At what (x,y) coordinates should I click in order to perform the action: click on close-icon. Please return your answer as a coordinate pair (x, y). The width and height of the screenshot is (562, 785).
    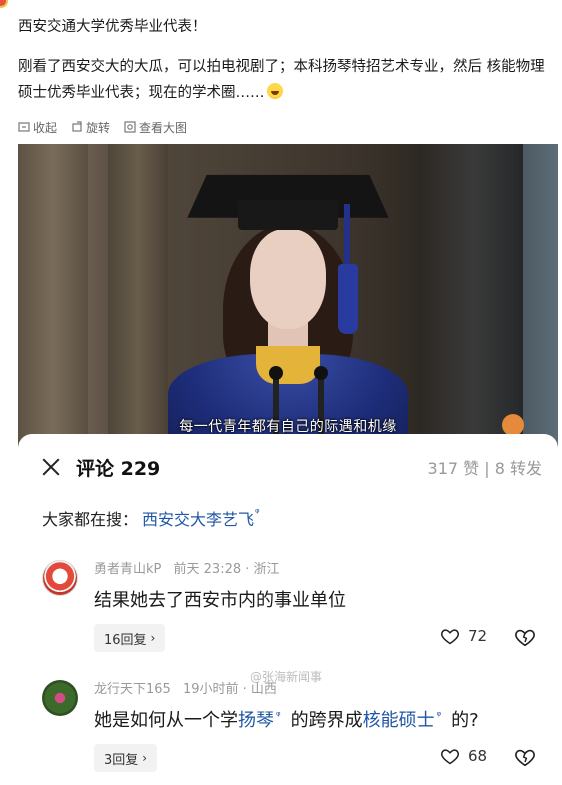
    Looking at the image, I should click on (51, 467).